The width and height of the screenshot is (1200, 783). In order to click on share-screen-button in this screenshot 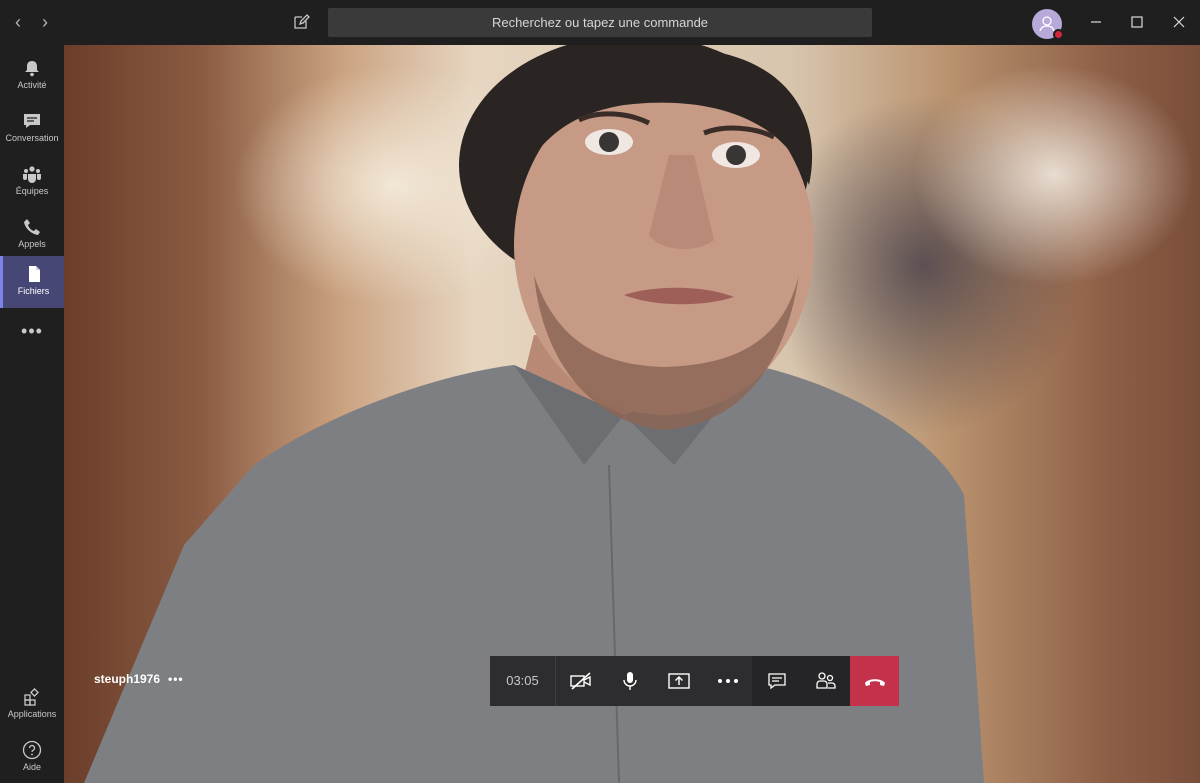, I will do `click(678, 681)`.